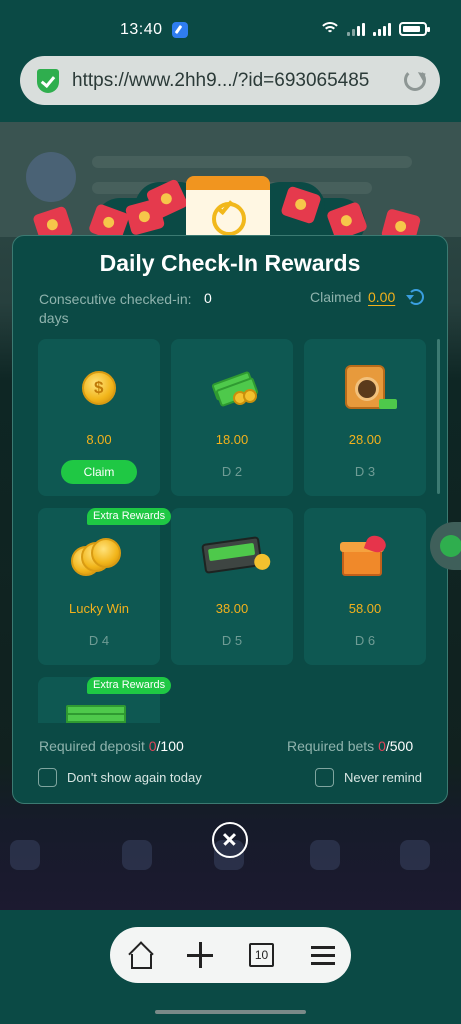  Describe the element at coordinates (232, 555) in the screenshot. I see `cash-briefcase-icon` at that location.